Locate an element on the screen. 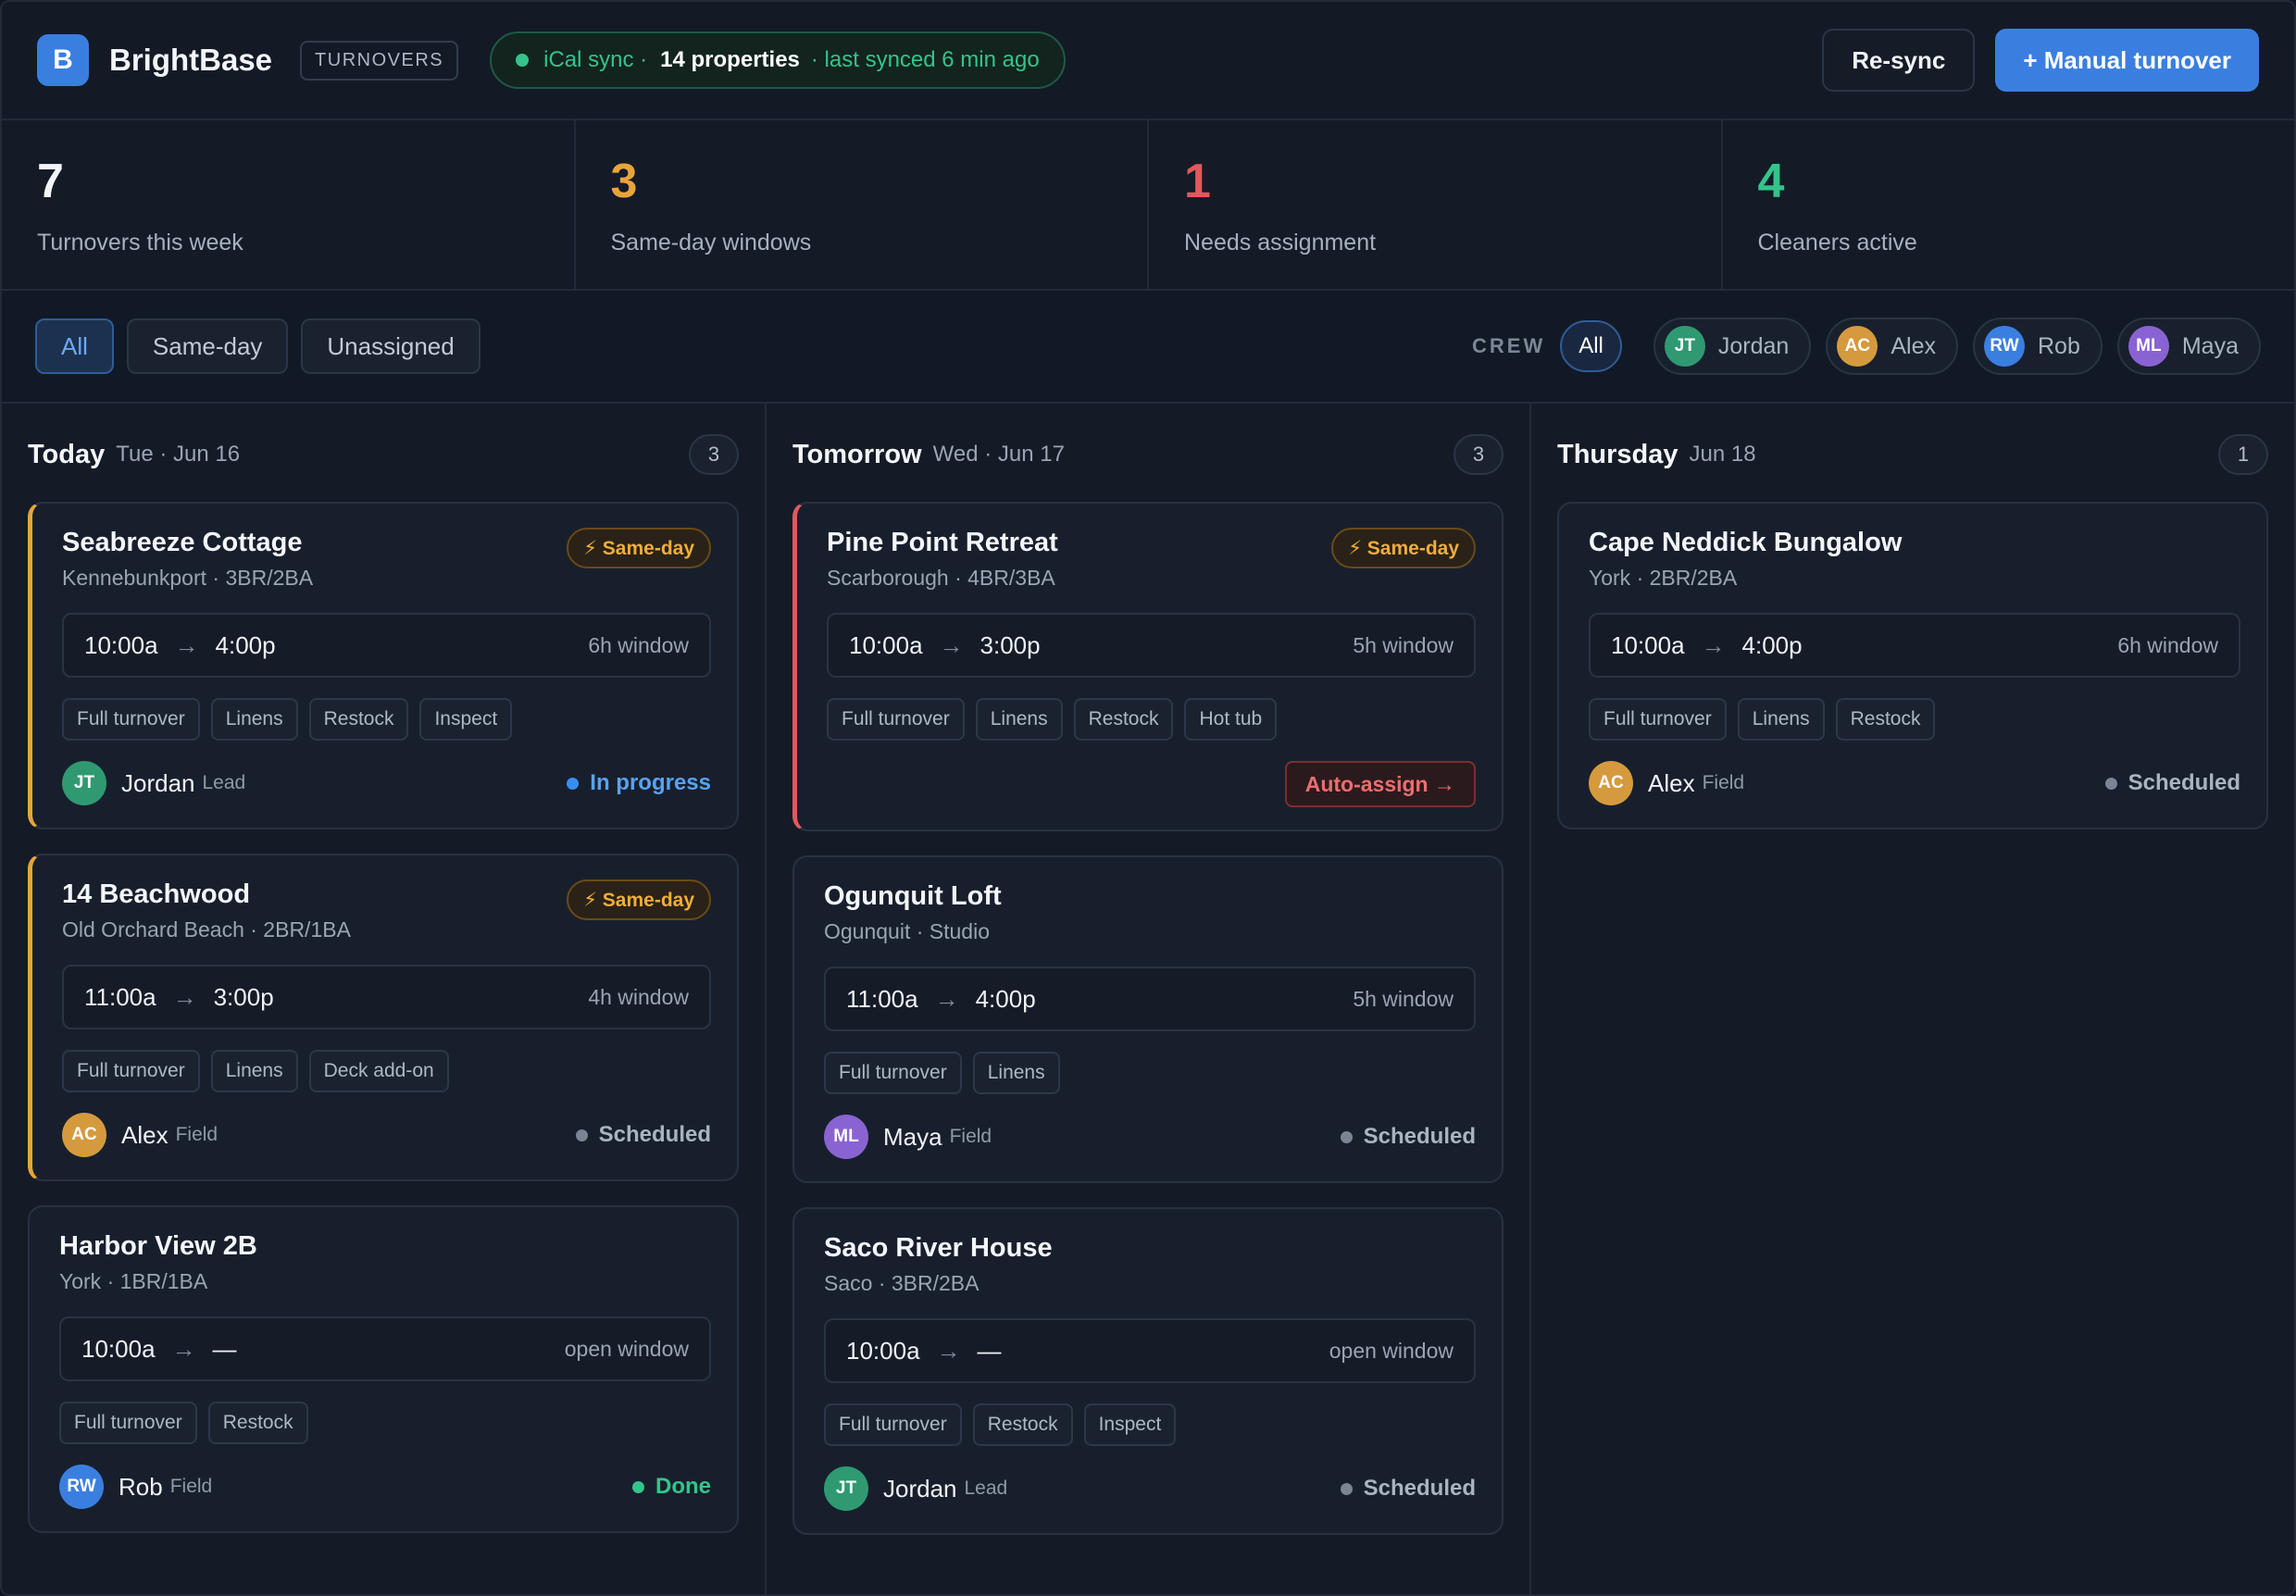 This screenshot has width=2296, height=1596. task-tags: Full turnover Linens Restock Hot tub is located at coordinates (1151, 719).